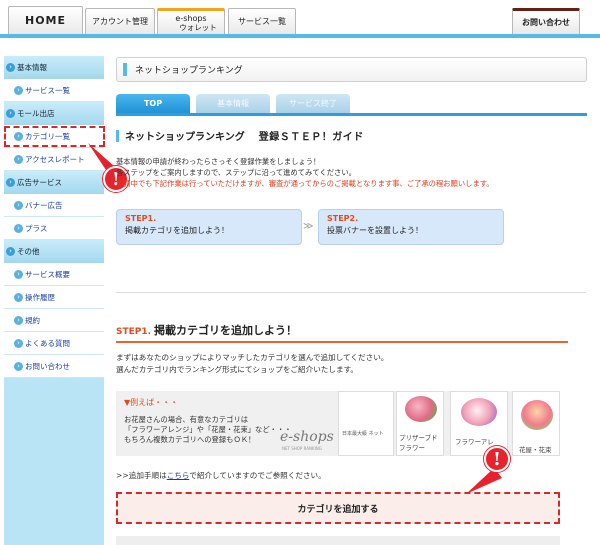  I want to click on sidebar-item-label: プラス, so click(36, 228).